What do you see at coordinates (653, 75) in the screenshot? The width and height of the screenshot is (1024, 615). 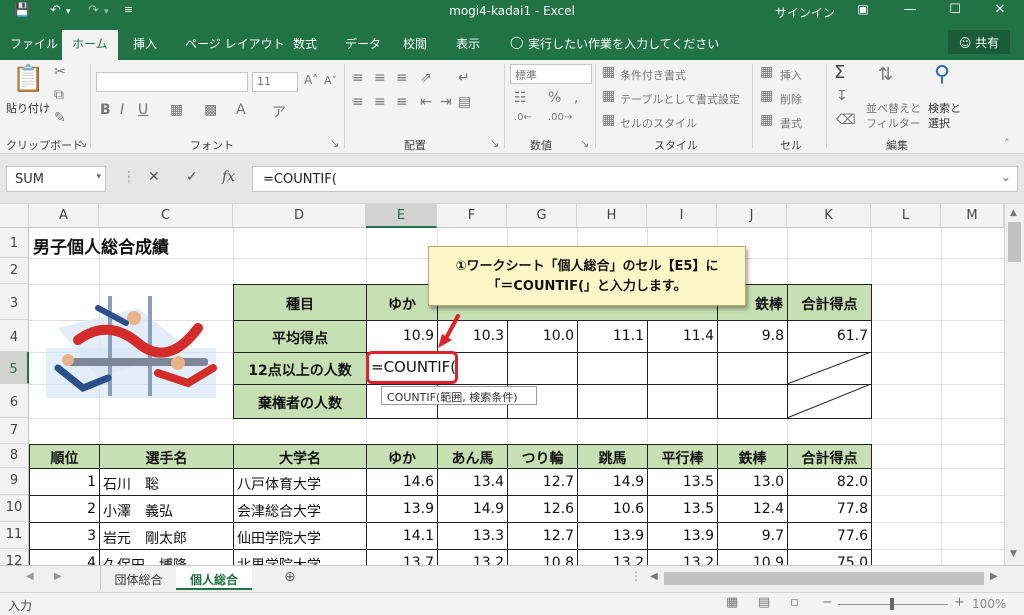 I see `conditional-format-button: 条件付き書式` at bounding box center [653, 75].